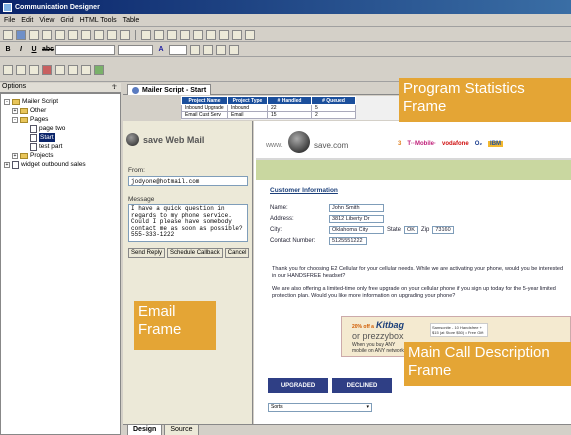 This screenshot has width=571, height=435. Describe the element at coordinates (62, 101) in the screenshot. I see `tree-item: - Mailer Script` at that location.